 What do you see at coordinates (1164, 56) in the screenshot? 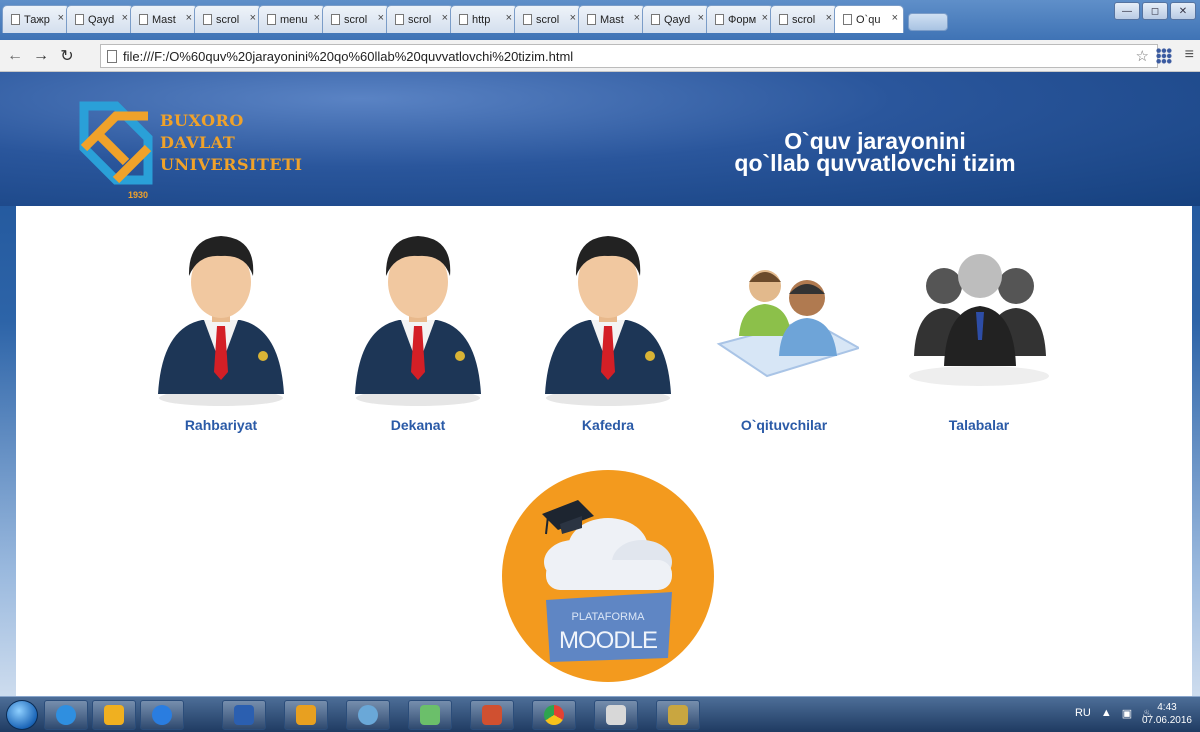
I see `apps-grid-icon` at bounding box center [1164, 56].